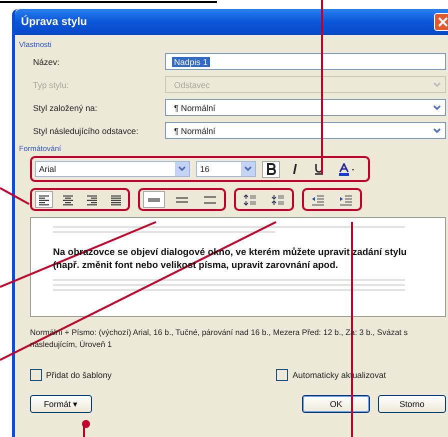  What do you see at coordinates (61, 404) in the screenshot?
I see `format-button: Formát ▾` at bounding box center [61, 404].